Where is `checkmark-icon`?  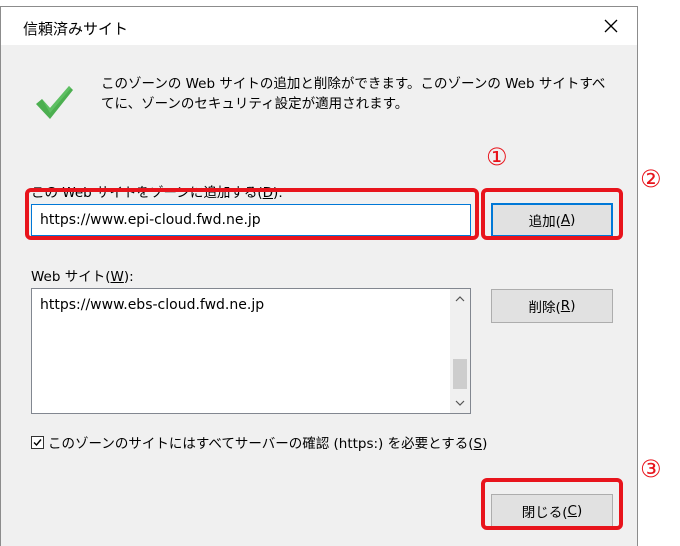 checkmark-icon is located at coordinates (54, 103).